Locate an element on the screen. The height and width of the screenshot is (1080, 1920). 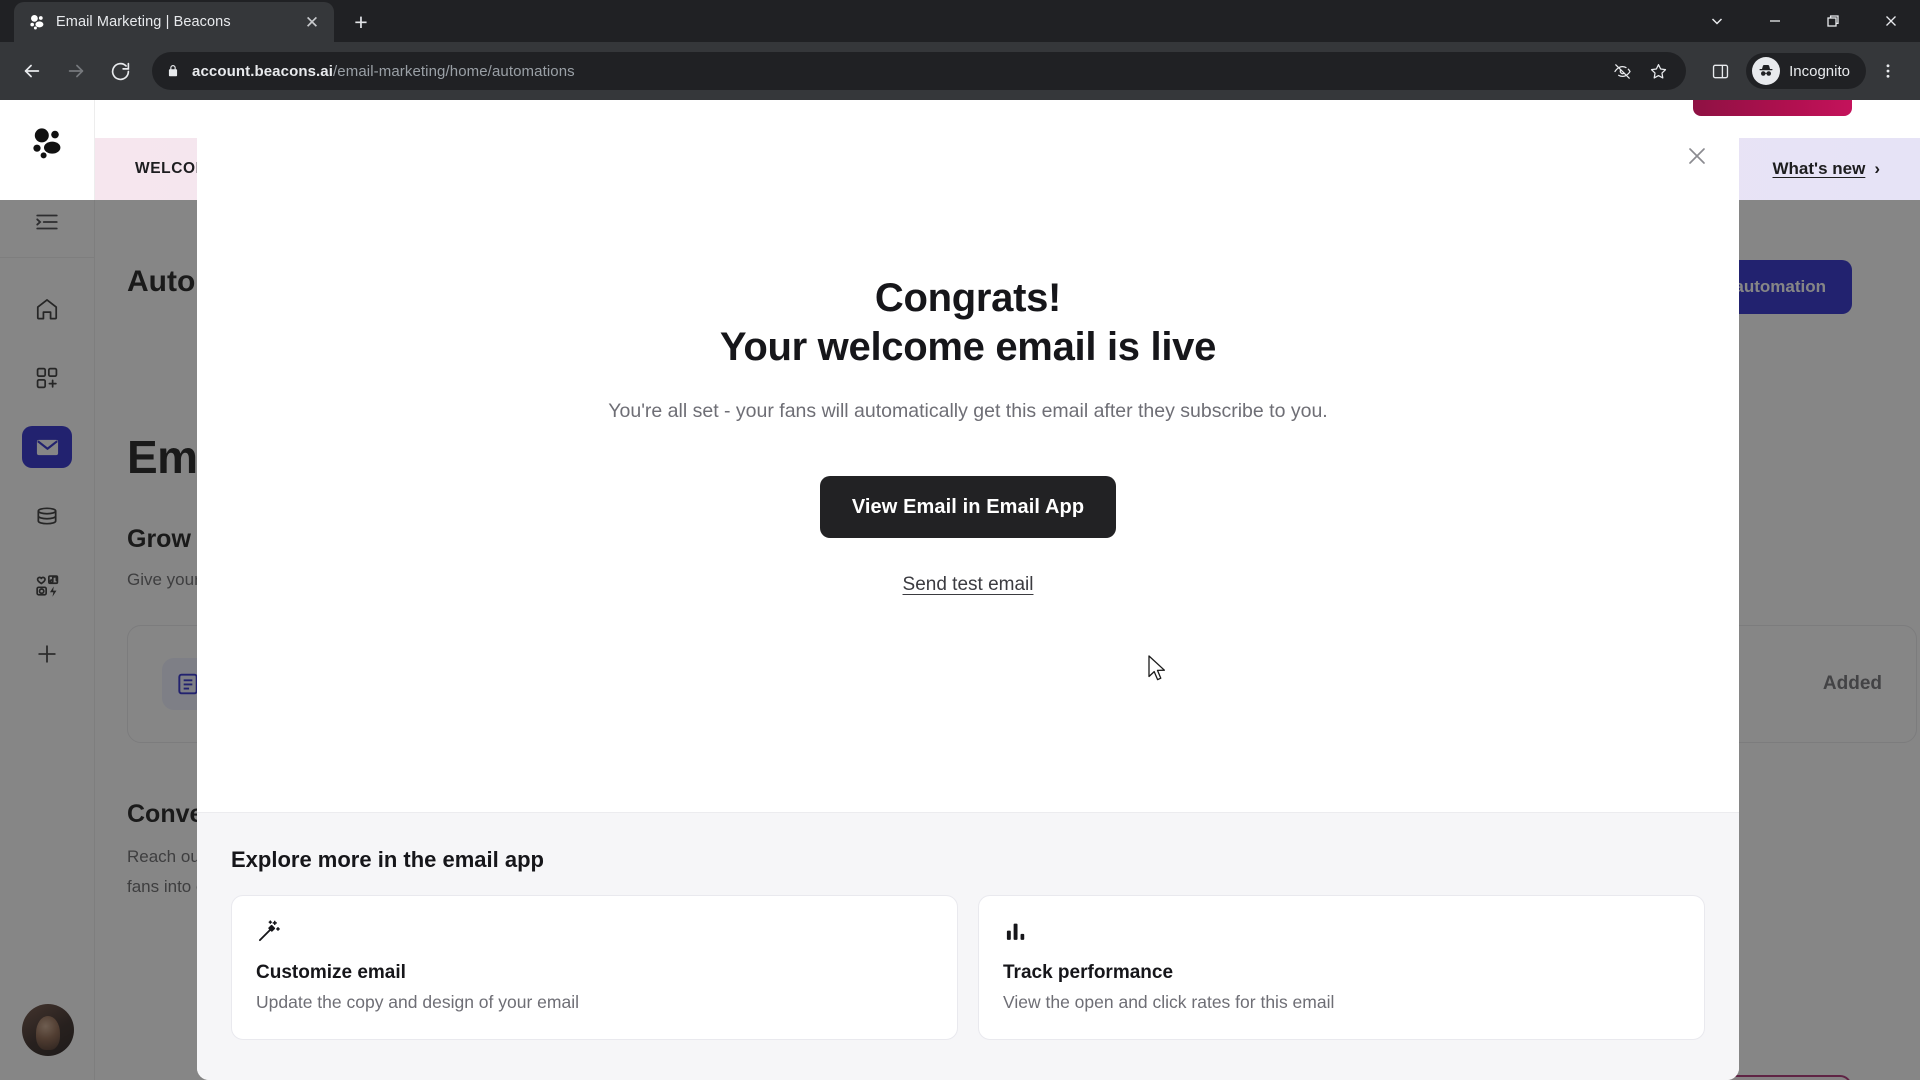
reload-icon is located at coordinates (120, 71).